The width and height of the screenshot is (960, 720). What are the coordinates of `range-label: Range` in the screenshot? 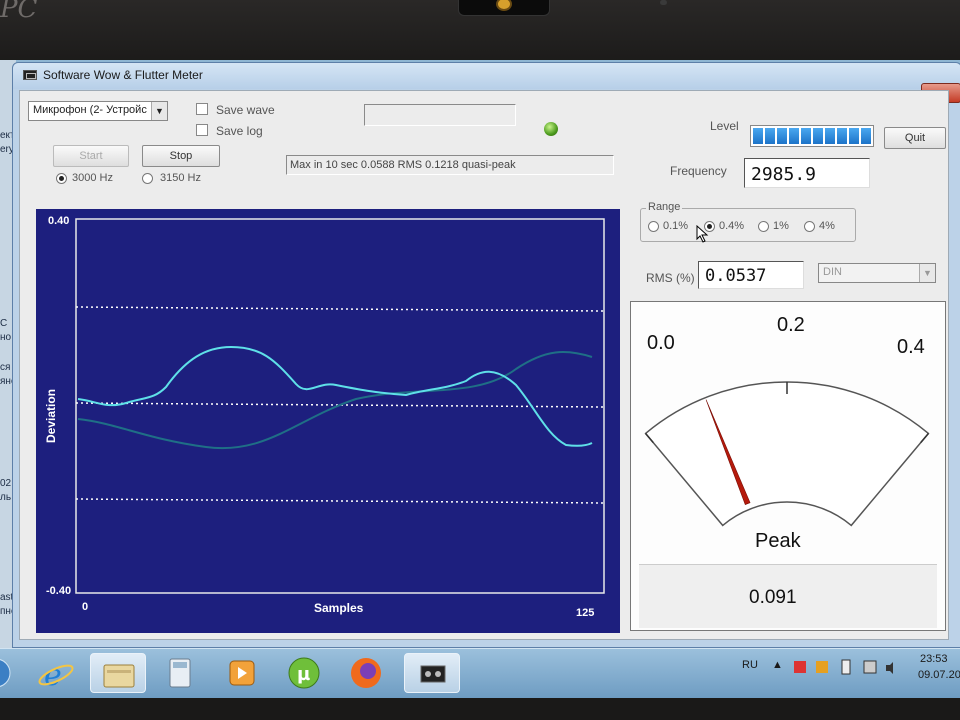 It's located at (664, 207).